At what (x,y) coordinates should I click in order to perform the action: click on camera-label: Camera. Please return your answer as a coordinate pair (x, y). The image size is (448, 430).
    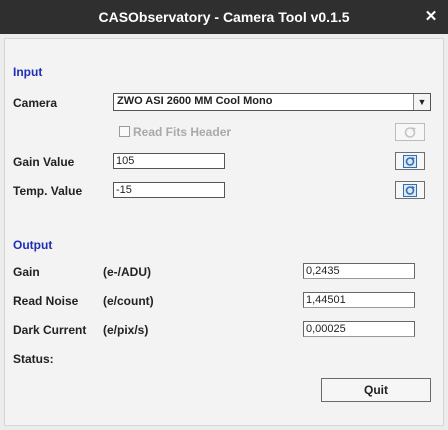
    Looking at the image, I should click on (35, 103).